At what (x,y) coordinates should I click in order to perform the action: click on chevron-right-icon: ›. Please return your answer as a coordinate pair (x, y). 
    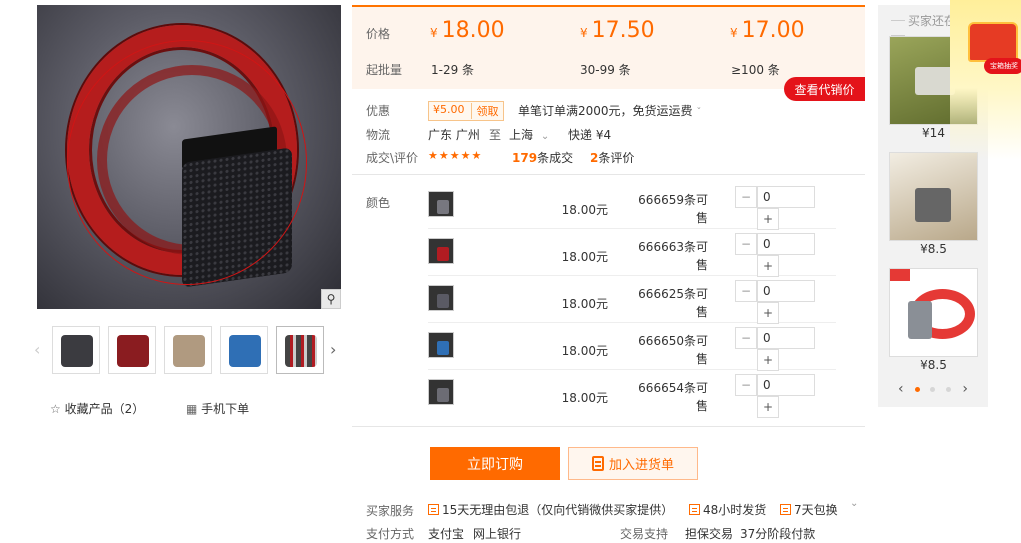
    Looking at the image, I should click on (965, 389).